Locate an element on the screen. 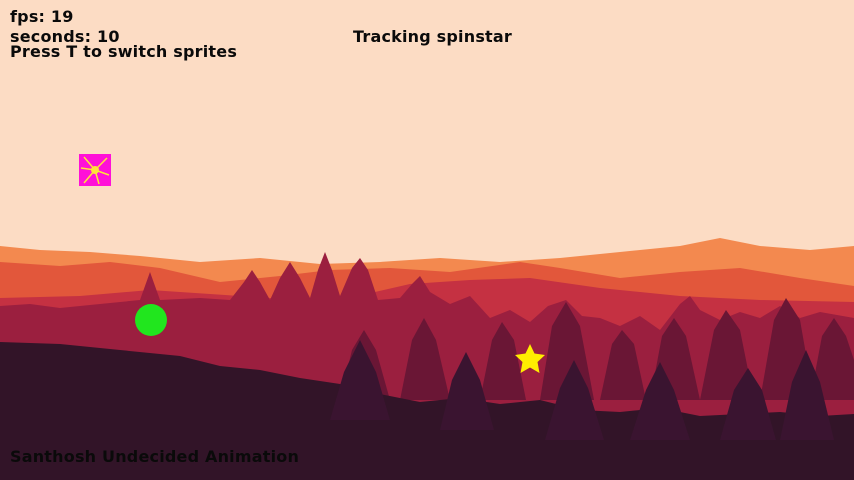 This screenshot has height=480, width=854. tracking-status: Tracking spinstar is located at coordinates (432, 36).